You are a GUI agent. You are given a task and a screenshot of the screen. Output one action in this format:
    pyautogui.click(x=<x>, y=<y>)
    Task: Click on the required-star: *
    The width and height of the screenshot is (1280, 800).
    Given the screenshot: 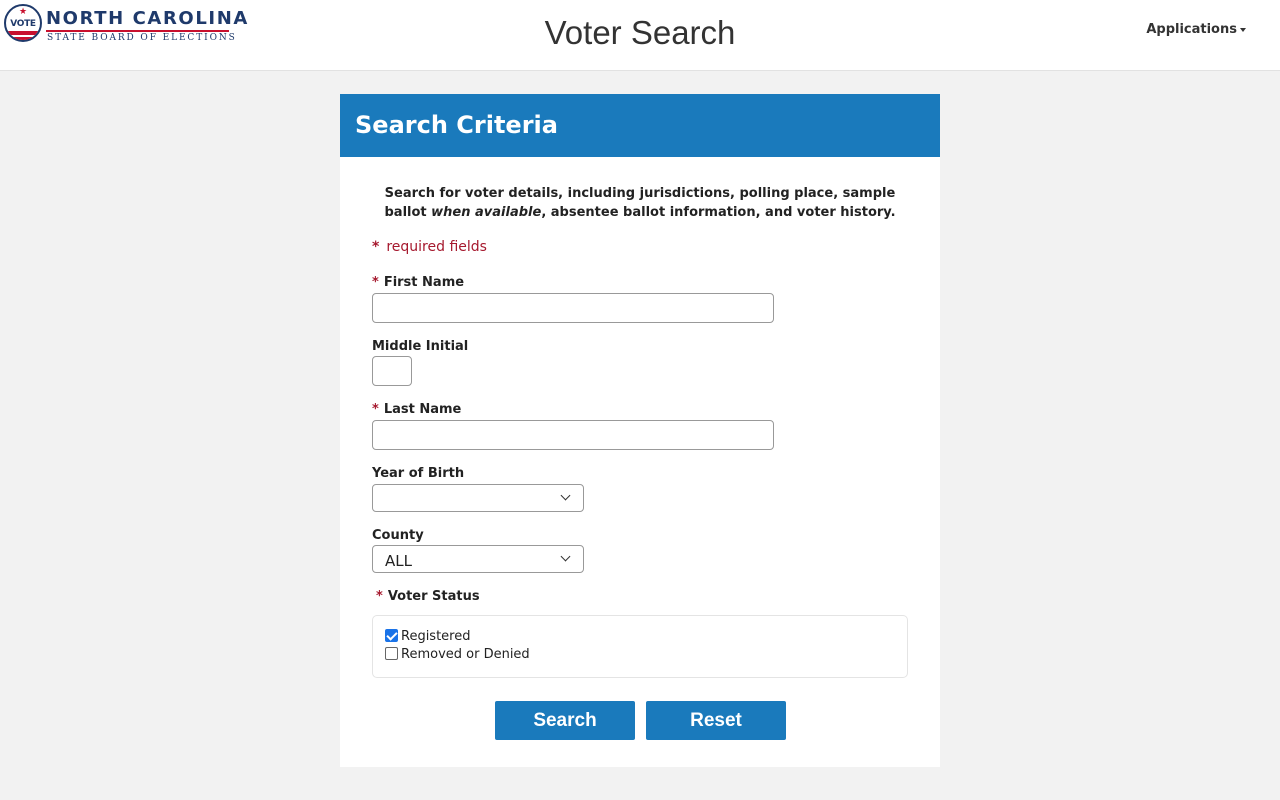 What is the action you would take?
    pyautogui.click(x=376, y=247)
    